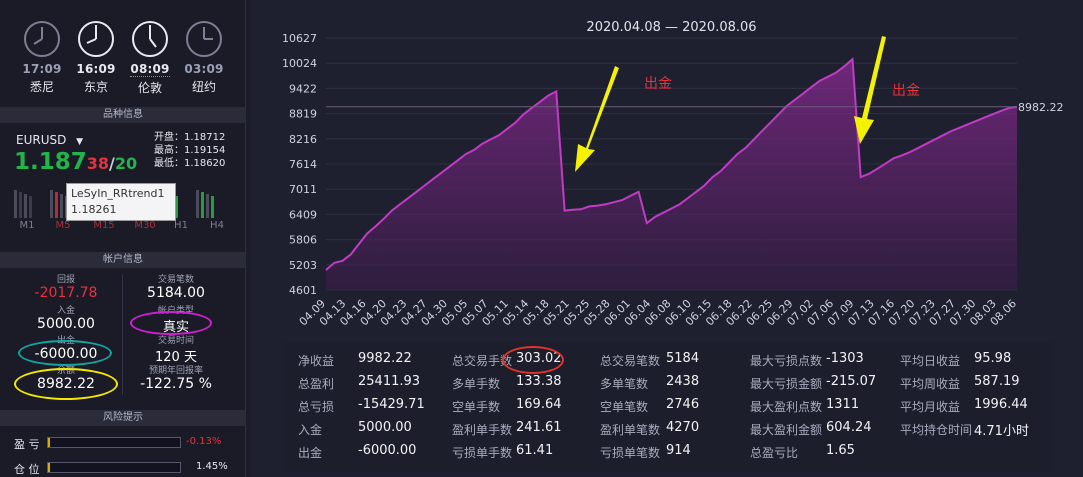 This screenshot has height=477, width=1083. I want to click on stat-label: 净收益, so click(316, 361).